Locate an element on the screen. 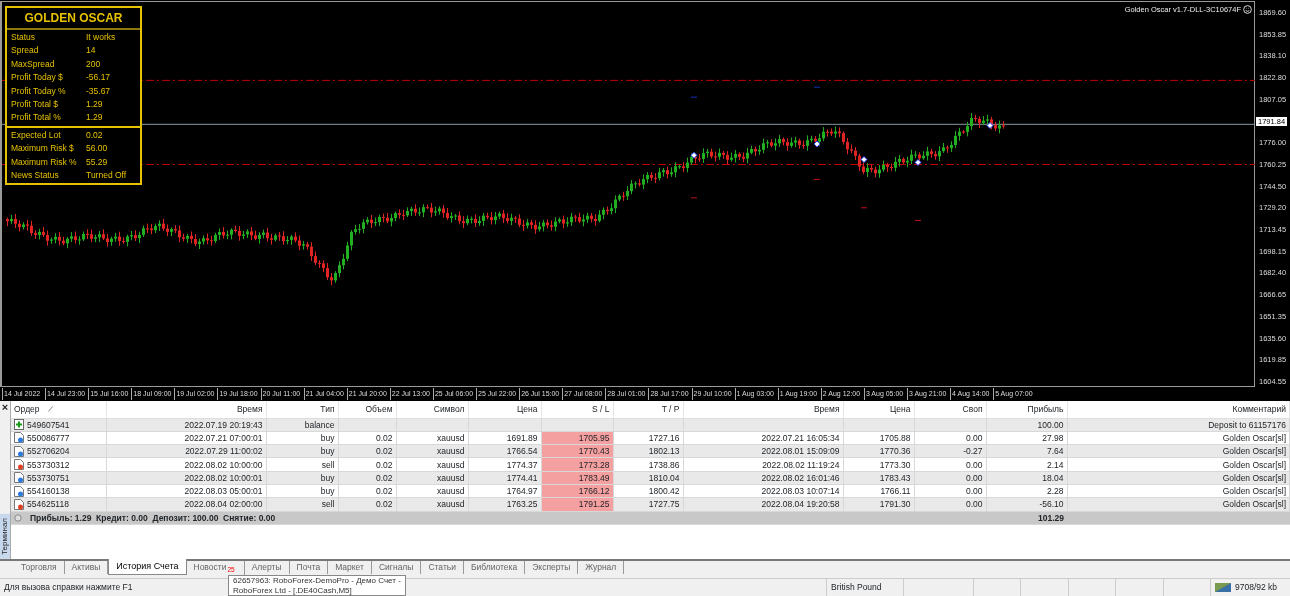  table-cell: 2022.08.03 05:00:01 is located at coordinates (186, 491).